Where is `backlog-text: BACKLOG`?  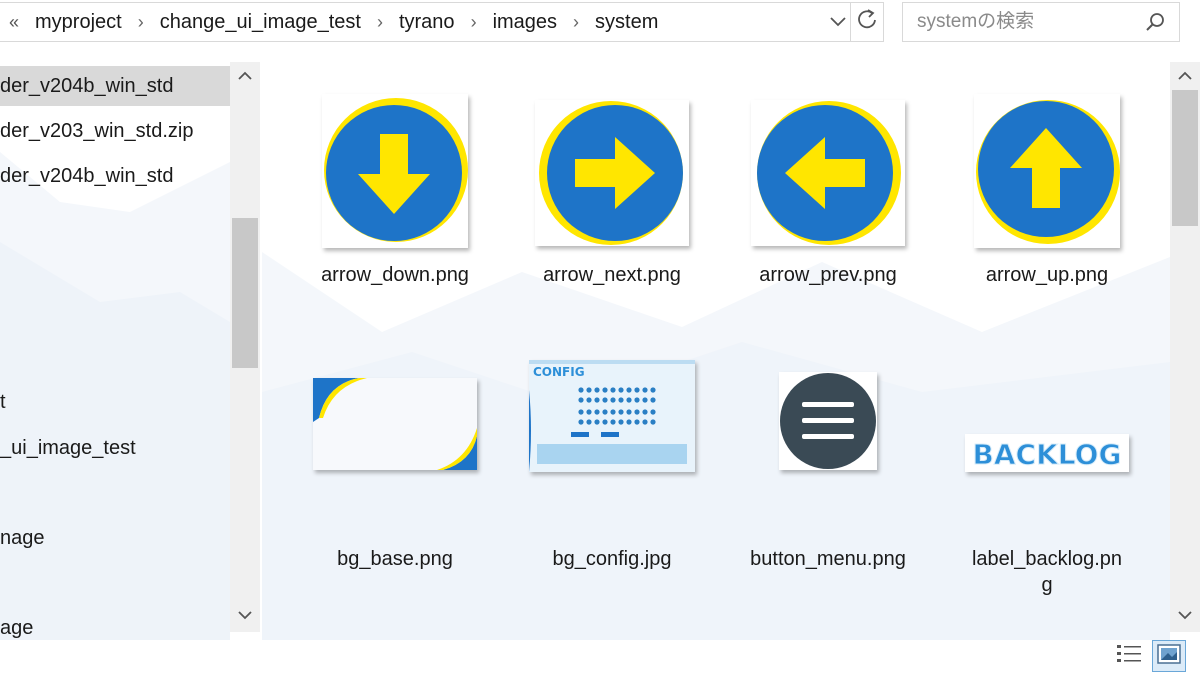 backlog-text: BACKLOG is located at coordinates (1047, 454).